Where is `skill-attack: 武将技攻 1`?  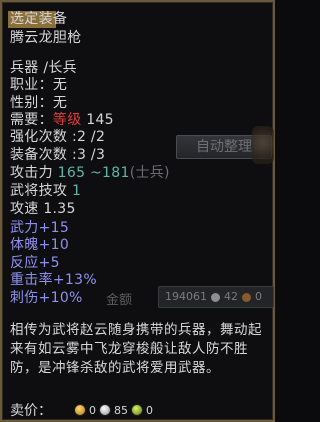 skill-attack: 武将技攻 1 is located at coordinates (45, 191).